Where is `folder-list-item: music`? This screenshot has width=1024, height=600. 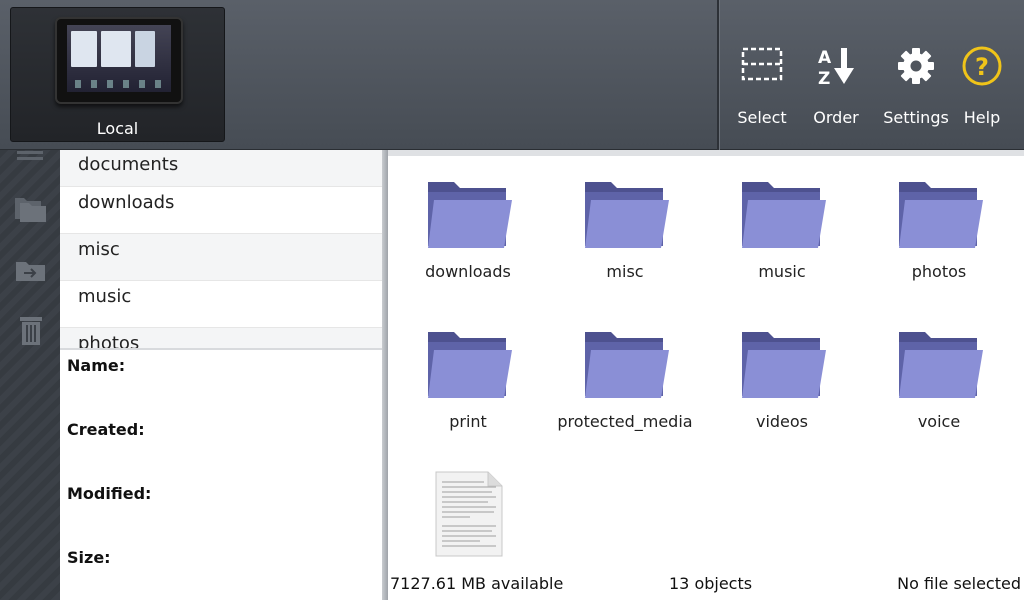
folder-list-item: music is located at coordinates (221, 304).